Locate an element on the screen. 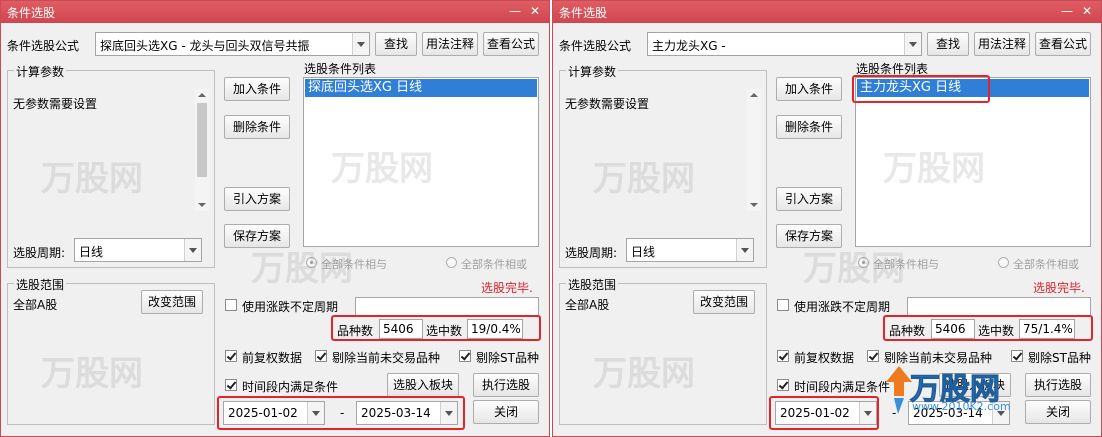 This screenshot has height=437, width=1102. formula-value: 主力龙头XG - is located at coordinates (689, 46).